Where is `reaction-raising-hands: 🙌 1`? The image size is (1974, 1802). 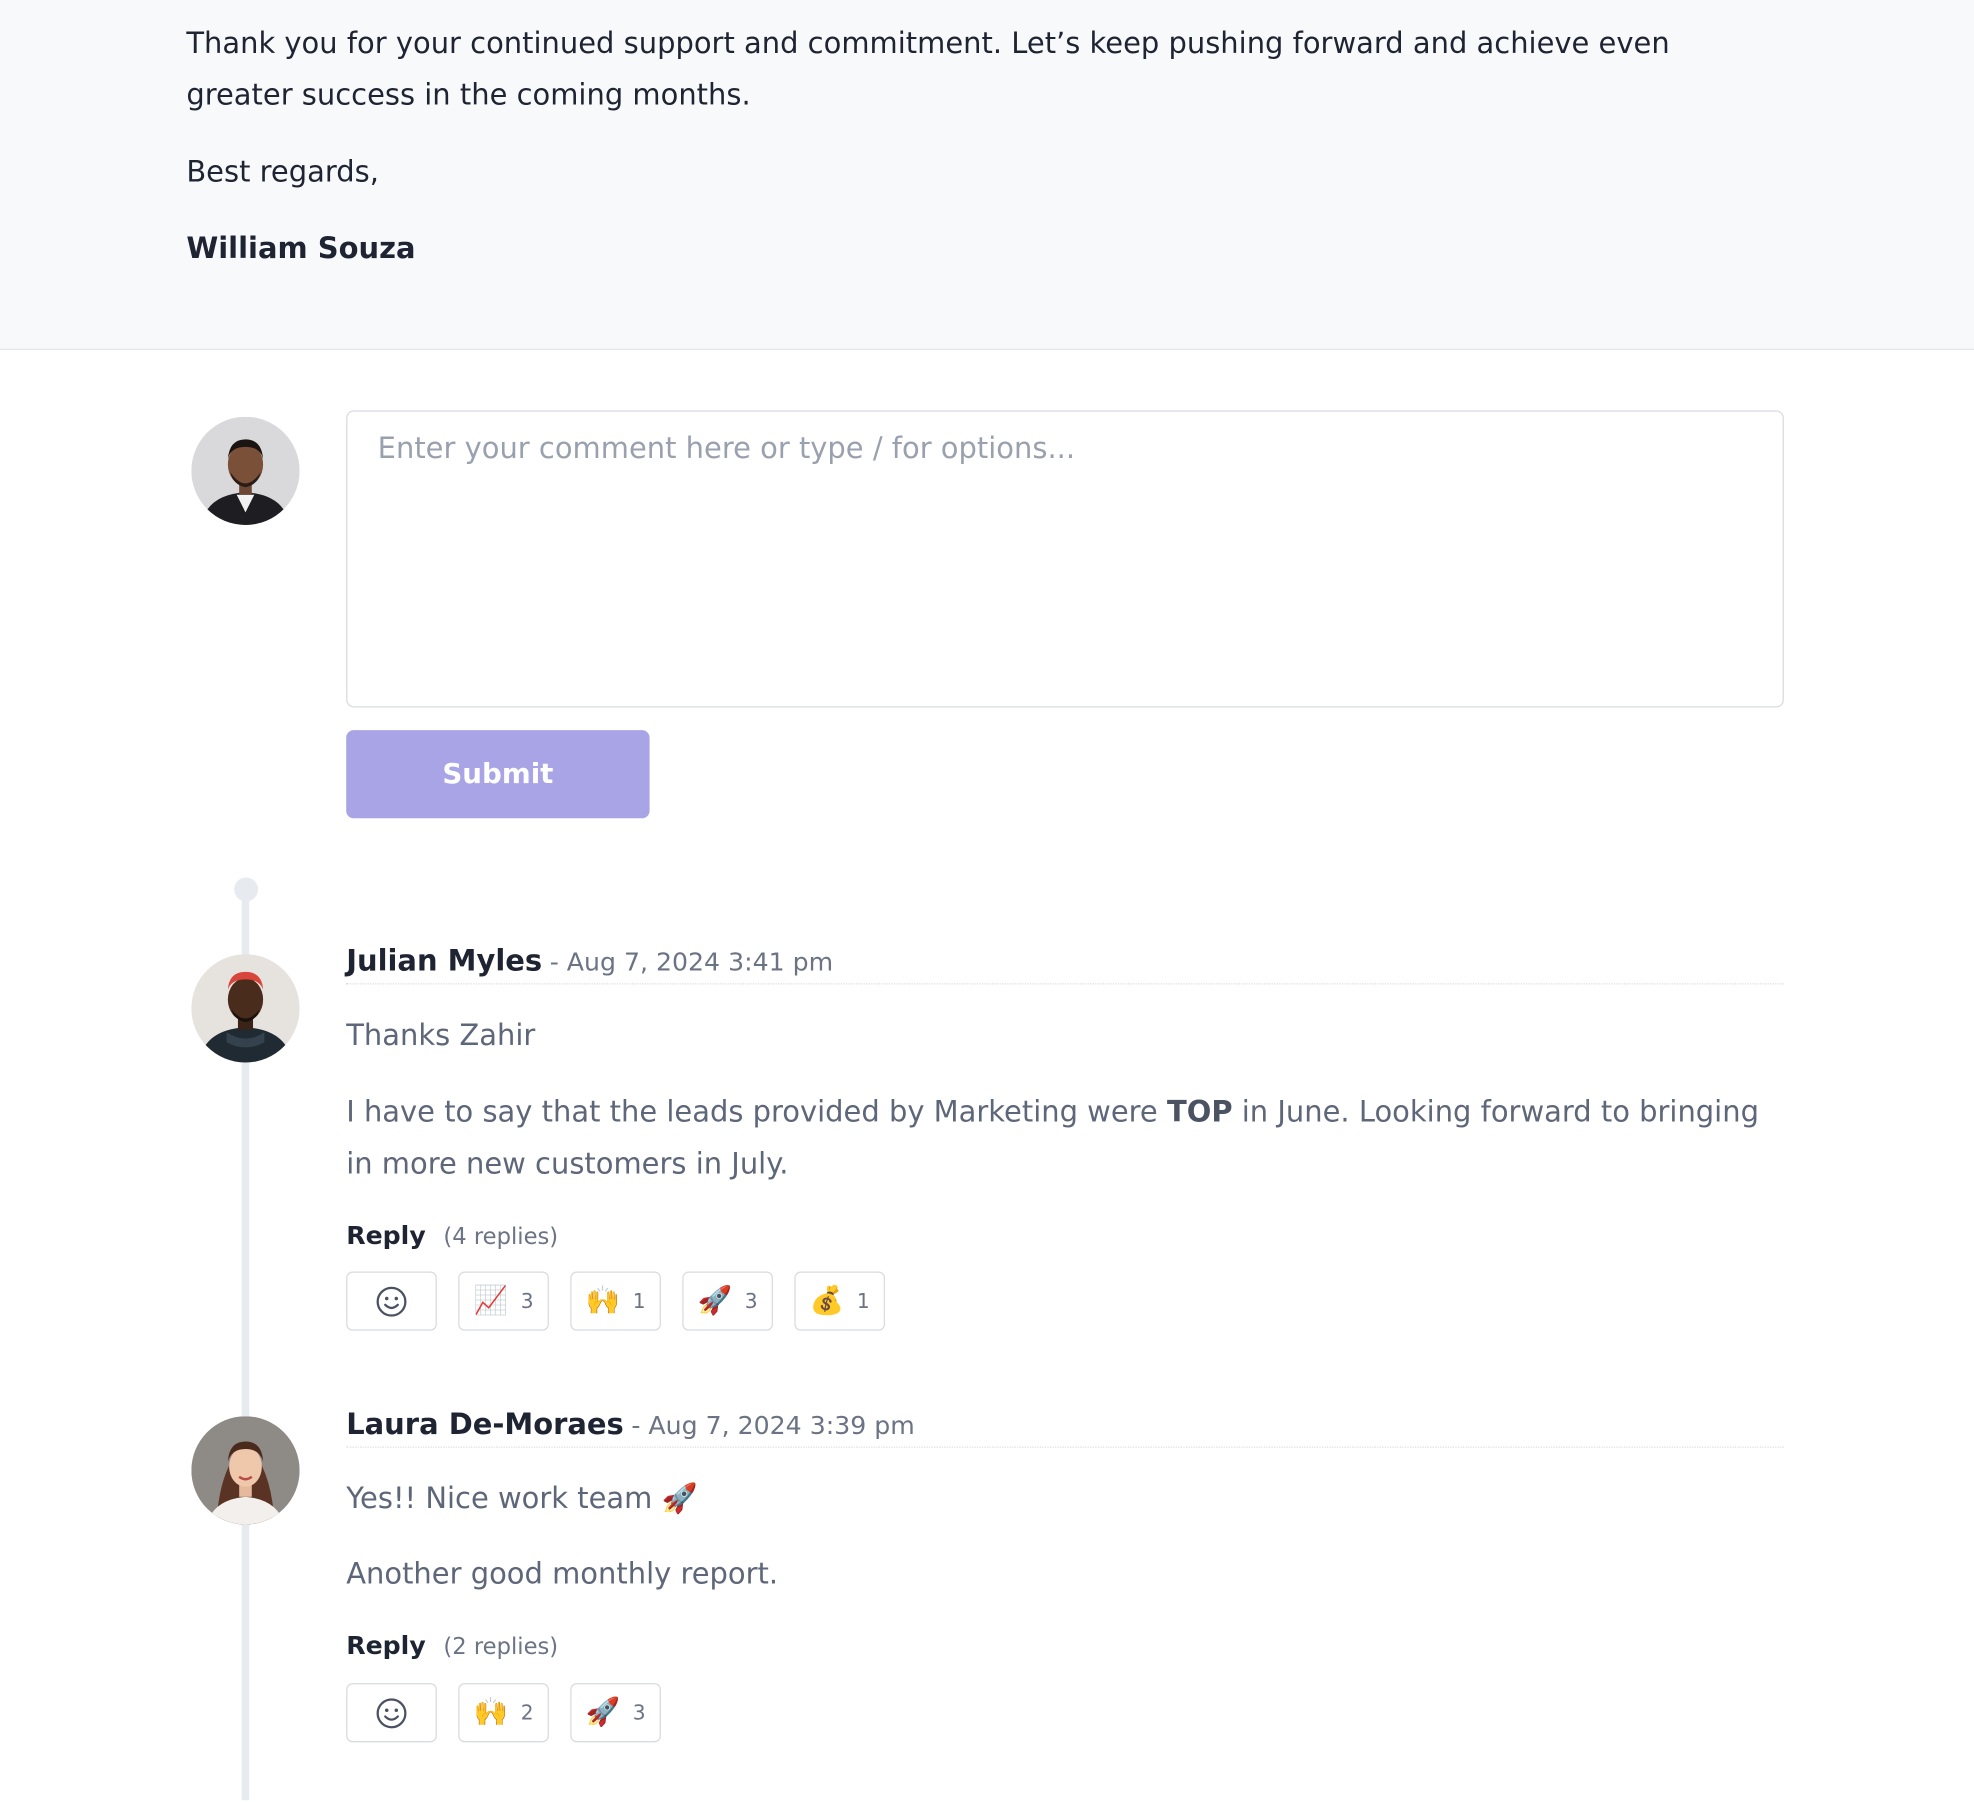
reaction-raising-hands: 🙌 1 is located at coordinates (615, 1301).